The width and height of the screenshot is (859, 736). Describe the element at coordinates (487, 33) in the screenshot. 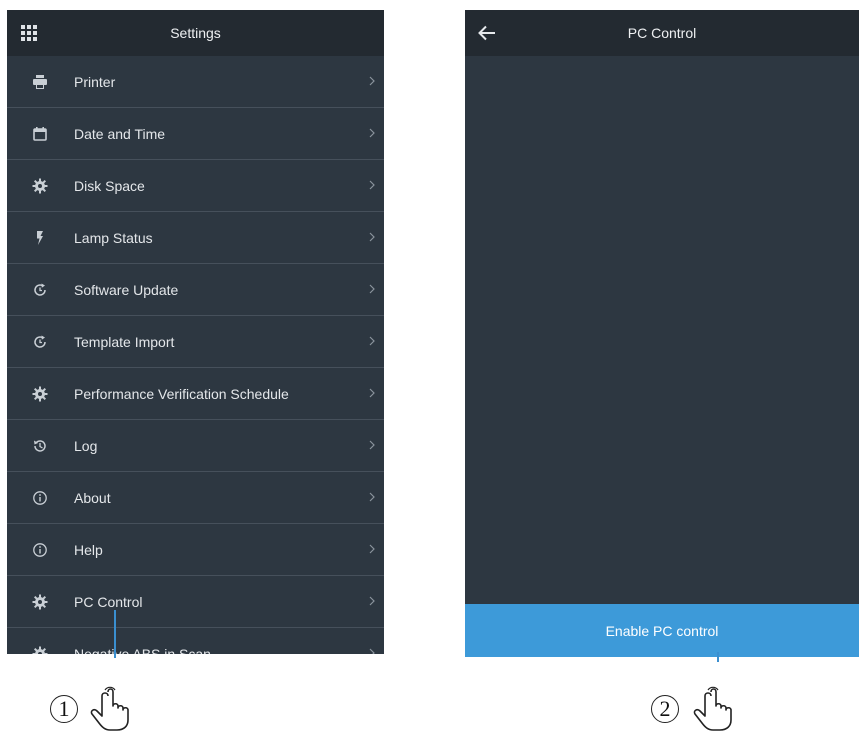

I see `back-arrow-icon` at that location.